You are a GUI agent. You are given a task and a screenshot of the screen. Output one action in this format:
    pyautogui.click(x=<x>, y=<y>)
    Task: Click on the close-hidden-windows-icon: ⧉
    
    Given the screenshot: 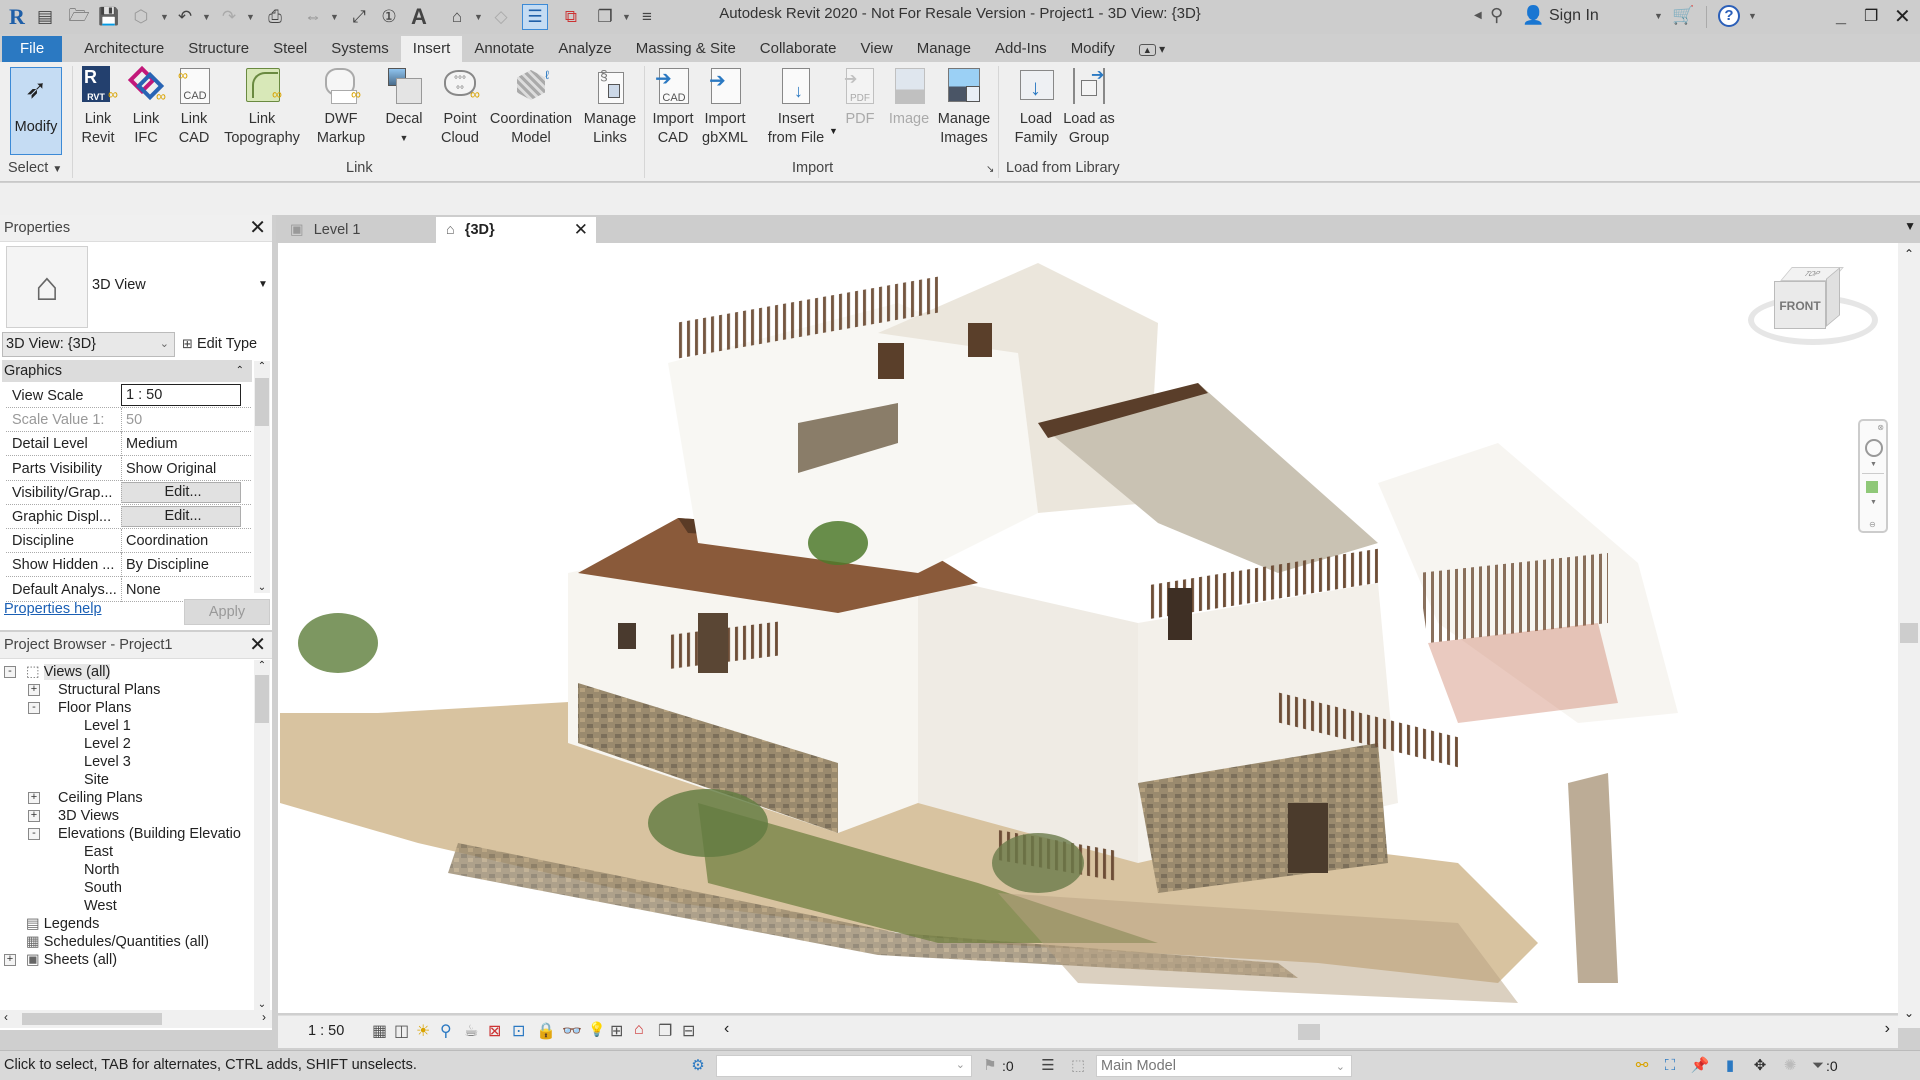 What is the action you would take?
    pyautogui.click(x=571, y=17)
    